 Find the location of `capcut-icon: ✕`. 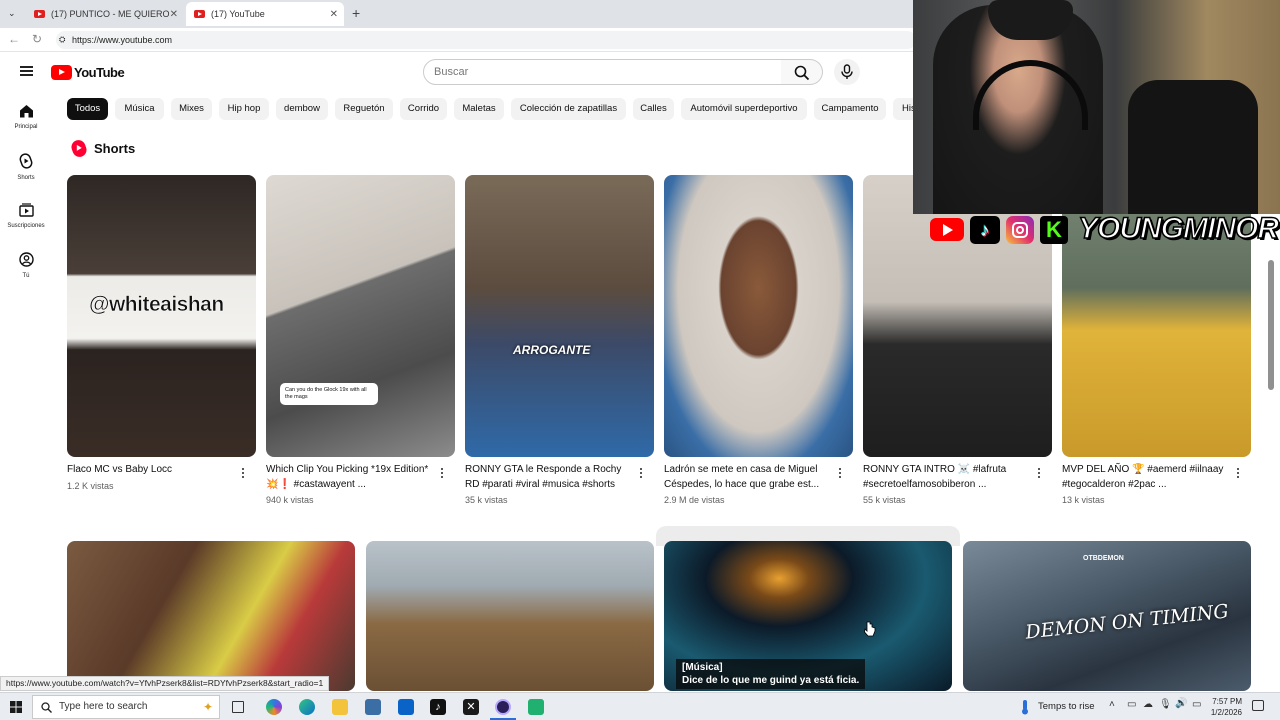

capcut-icon: ✕ is located at coordinates (471, 707).